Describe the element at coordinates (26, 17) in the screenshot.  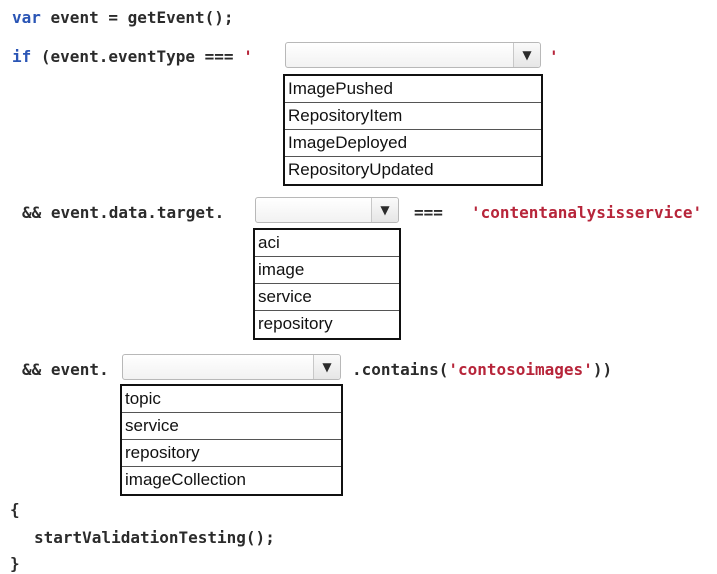
I see `keyword-var: var` at that location.